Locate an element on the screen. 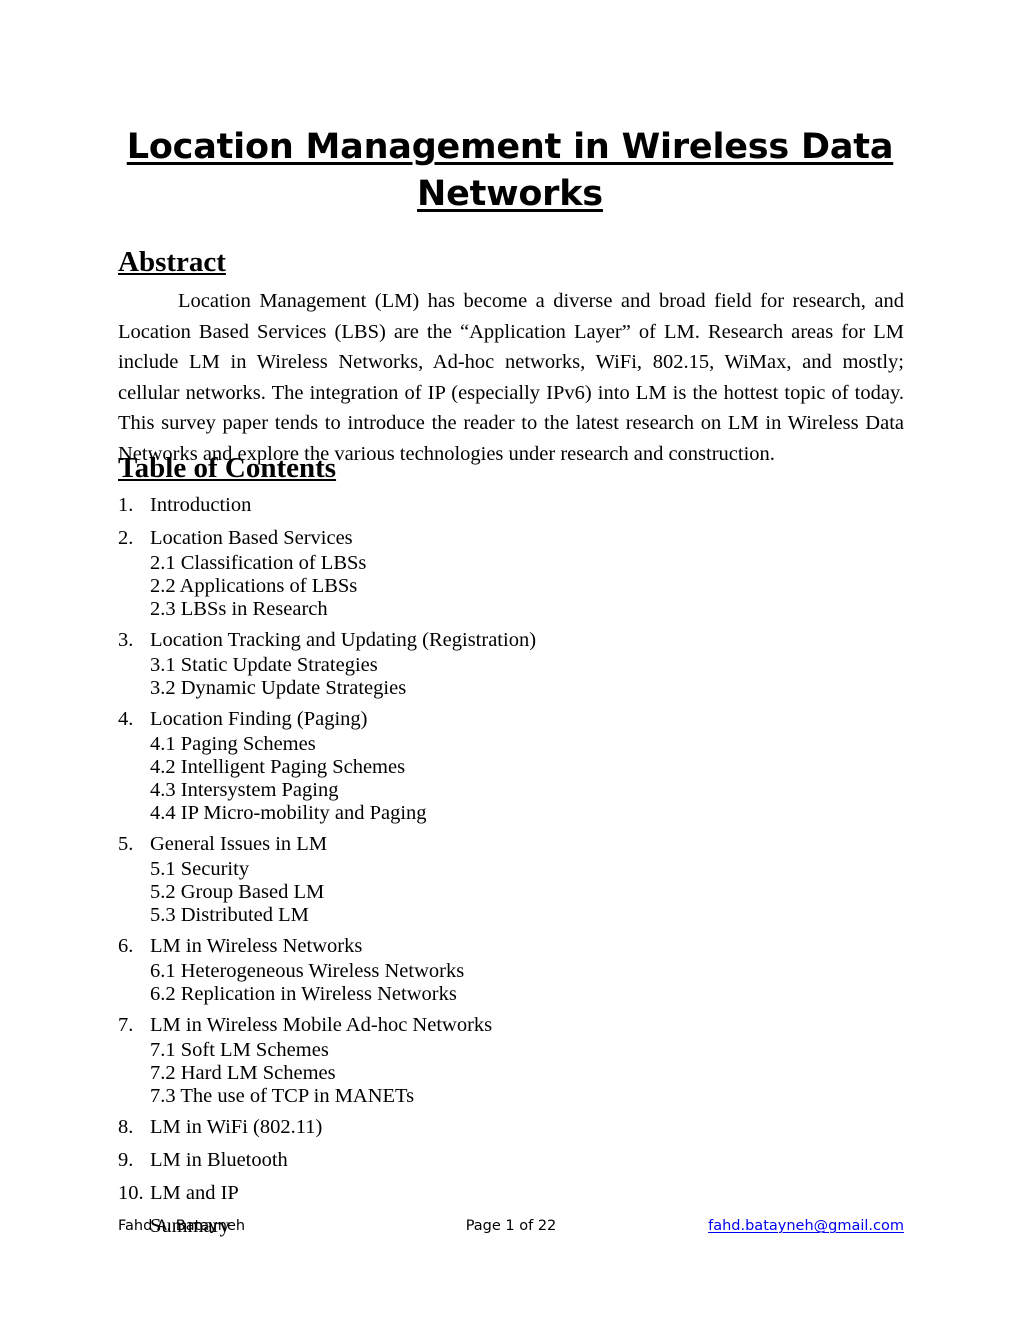 The height and width of the screenshot is (1320, 1020). toc-entry: 10. LM and IP is located at coordinates (468, 1193).